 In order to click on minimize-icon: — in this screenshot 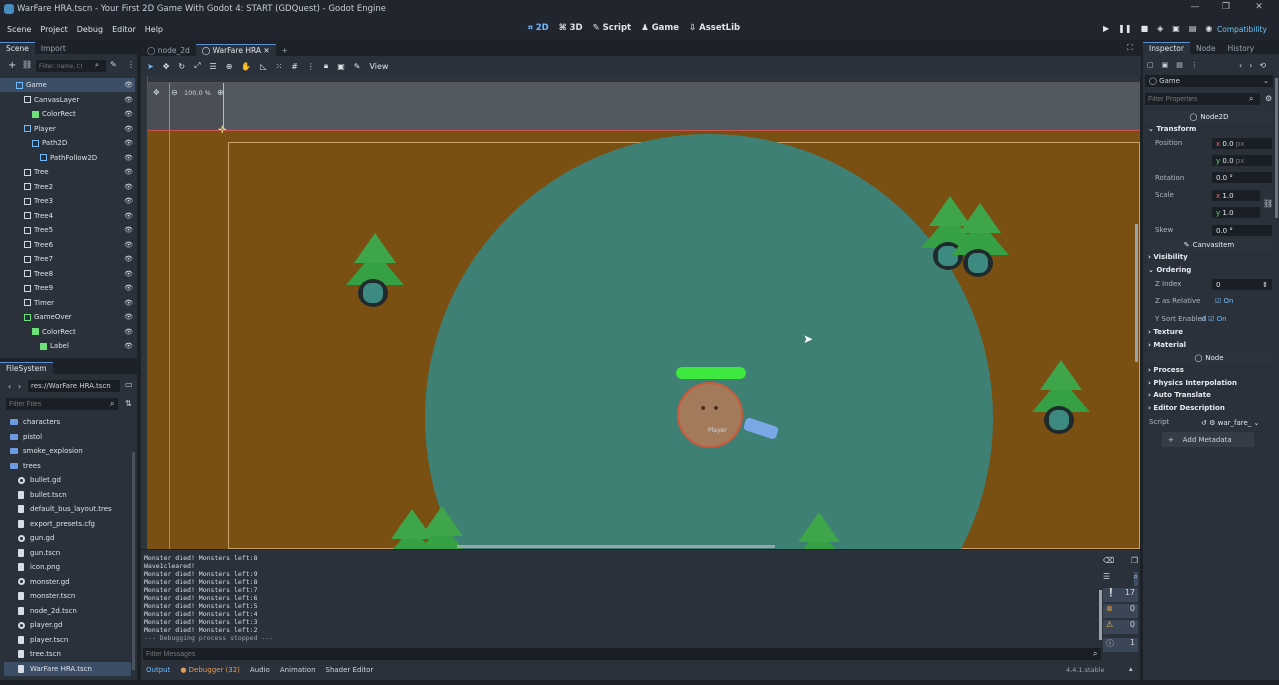, I will do `click(1195, 7)`.